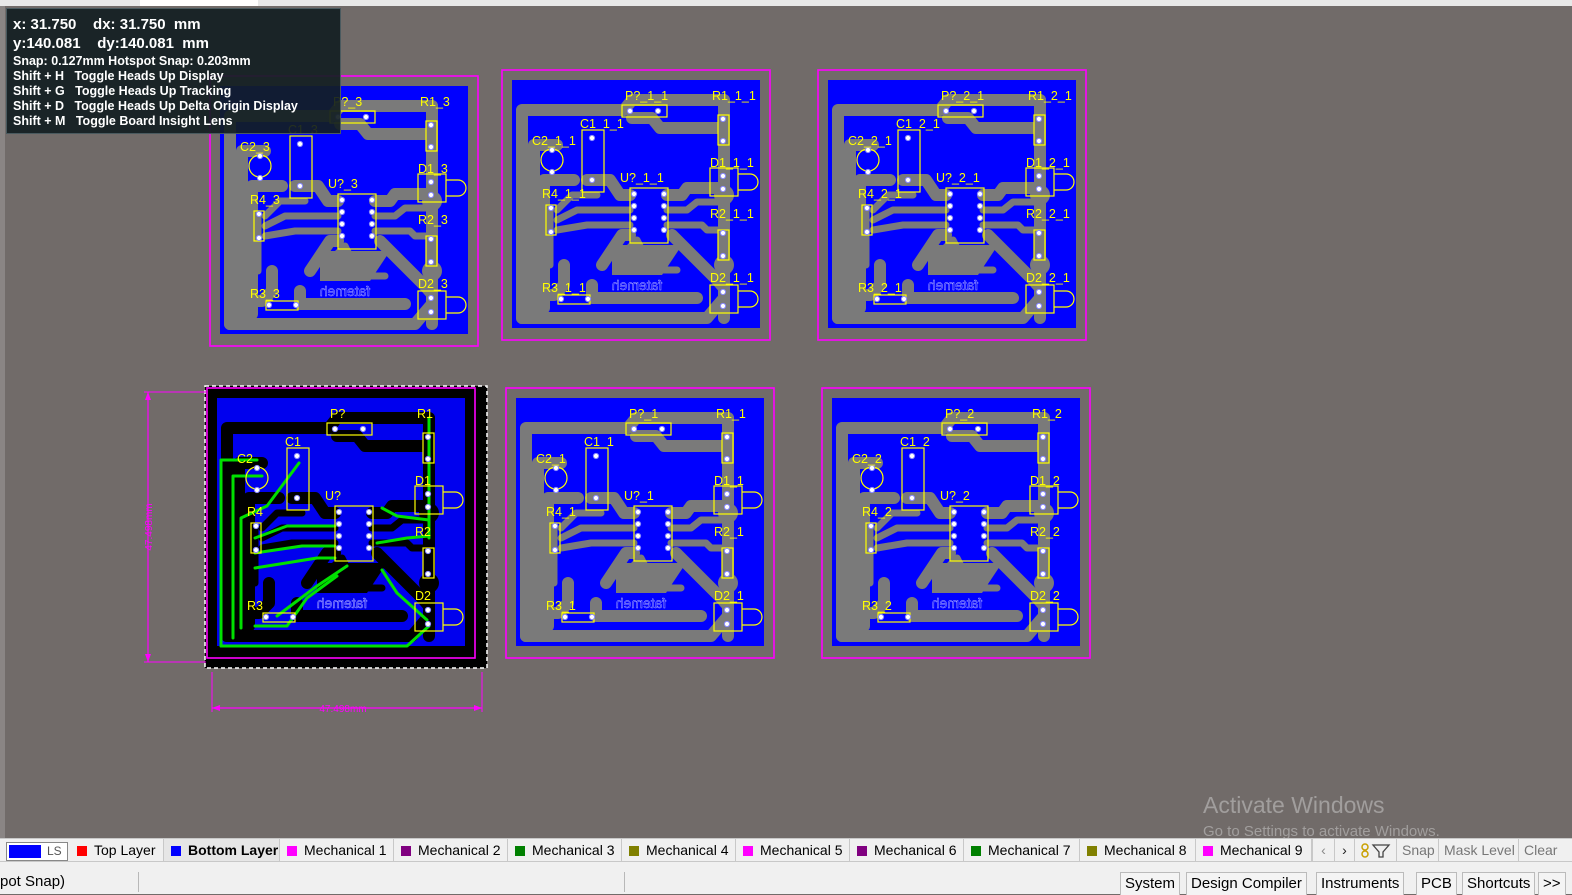 This screenshot has height=895, width=1572. Describe the element at coordinates (573, 850) in the screenshot. I see `layer-tab-label: Mechanical 3` at that location.